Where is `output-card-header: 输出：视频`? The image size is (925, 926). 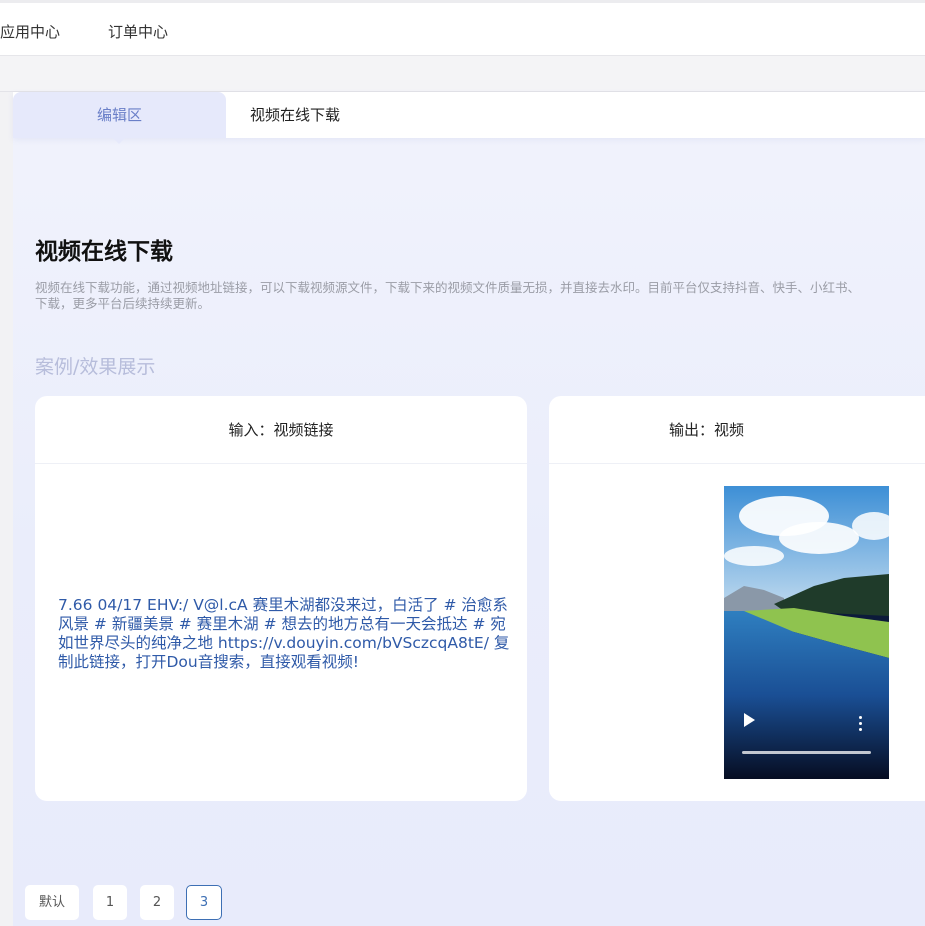
output-card-header: 输出：视频 is located at coordinates (737, 430).